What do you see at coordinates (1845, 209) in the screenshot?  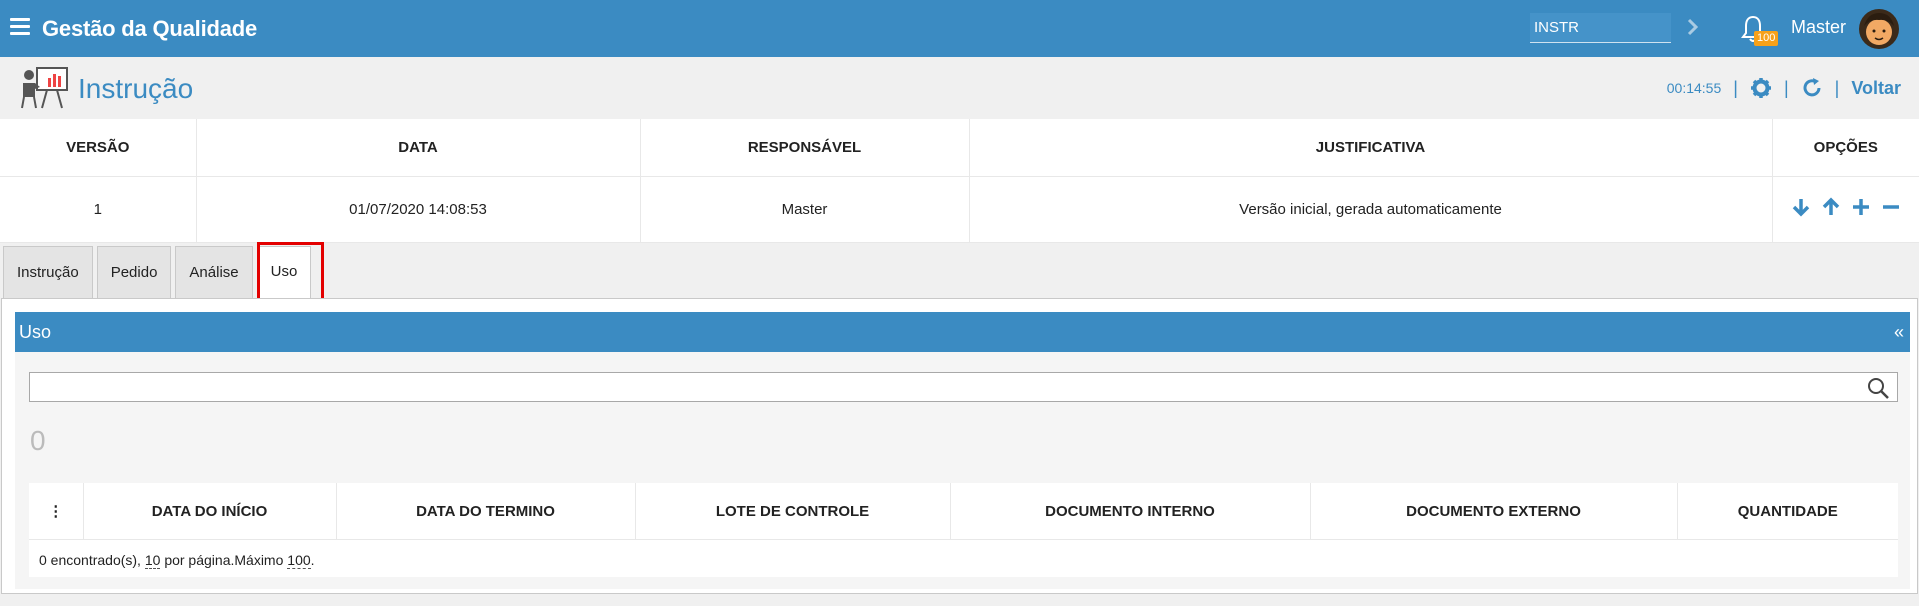 I see `options-cell` at bounding box center [1845, 209].